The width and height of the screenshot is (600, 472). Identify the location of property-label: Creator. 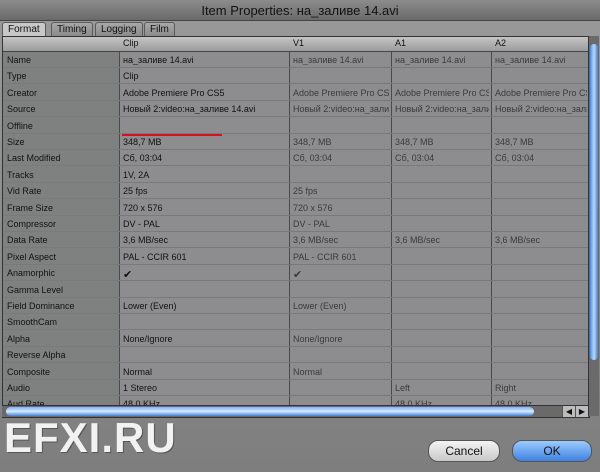
(22, 92).